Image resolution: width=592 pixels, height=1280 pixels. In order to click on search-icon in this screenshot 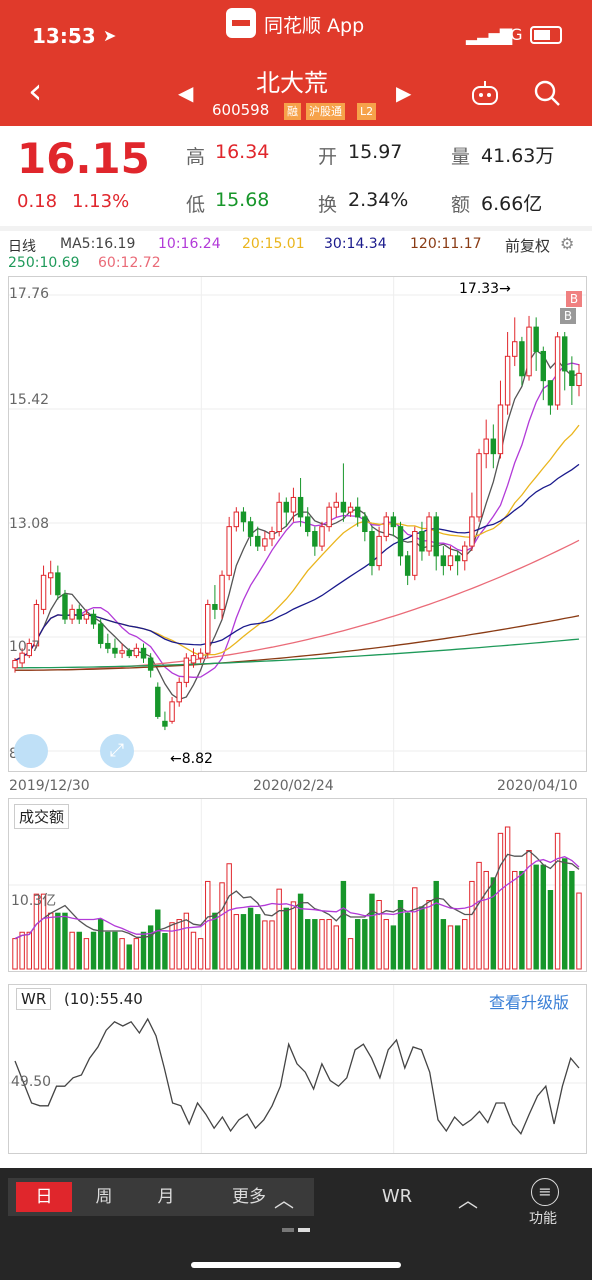, I will do `click(547, 95)`.